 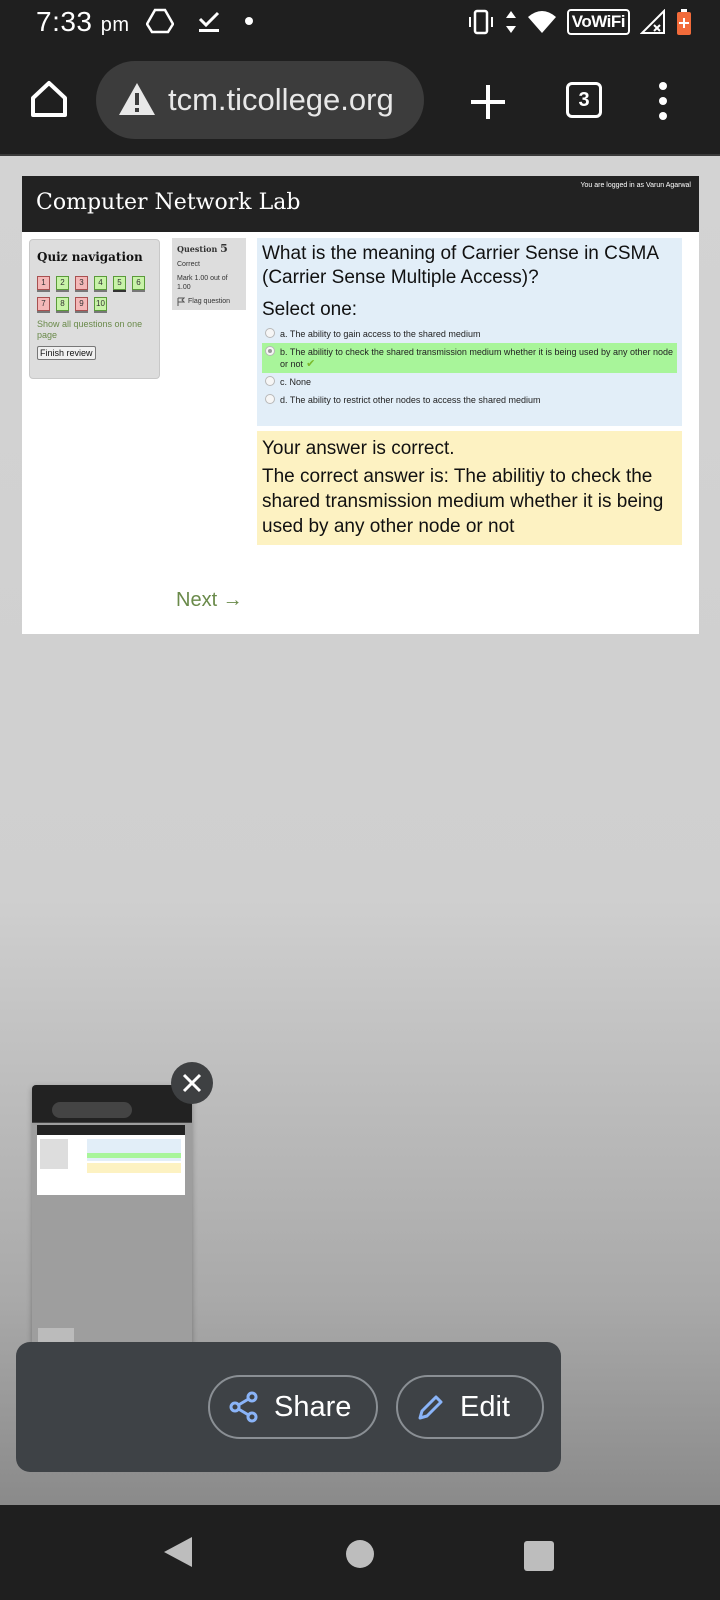 What do you see at coordinates (480, 22) in the screenshot?
I see `vibrate-icon` at bounding box center [480, 22].